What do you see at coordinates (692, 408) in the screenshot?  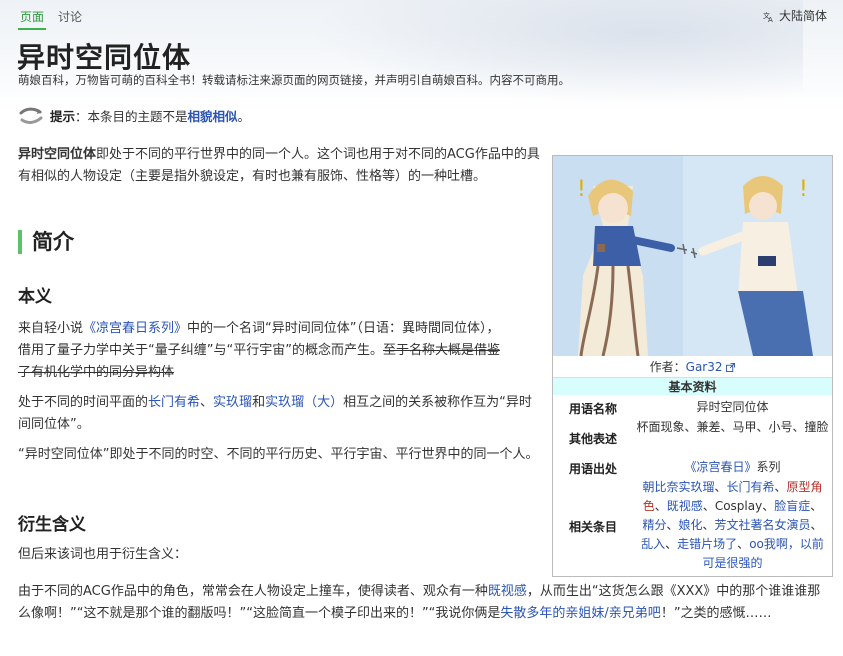 I see `infobox-row: 用语名称 异时空同位体` at bounding box center [692, 408].